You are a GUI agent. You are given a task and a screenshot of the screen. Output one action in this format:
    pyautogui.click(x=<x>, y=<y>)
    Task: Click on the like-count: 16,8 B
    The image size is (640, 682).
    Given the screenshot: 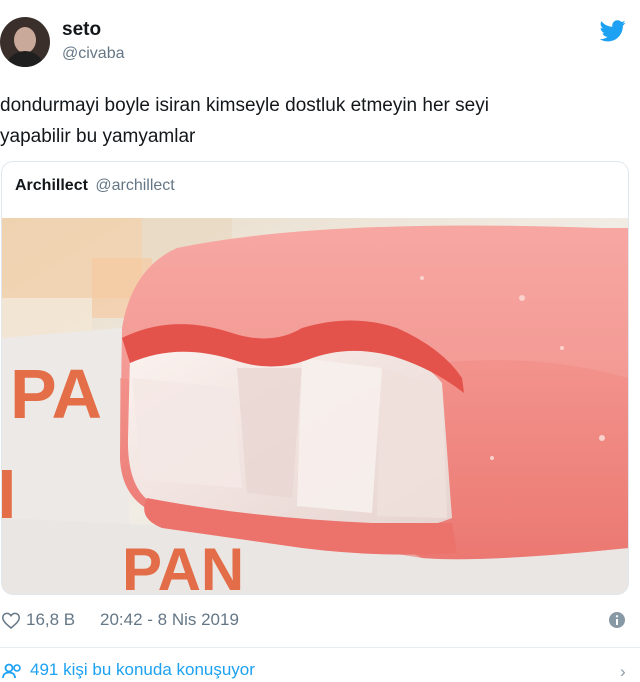 What is the action you would take?
    pyautogui.click(x=50, y=620)
    